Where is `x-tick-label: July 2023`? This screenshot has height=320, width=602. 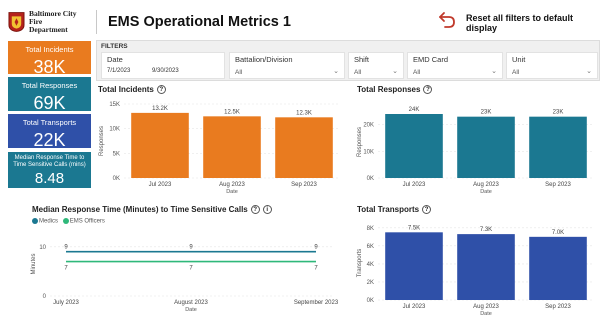
x-tick-label: July 2023 is located at coordinates (66, 303).